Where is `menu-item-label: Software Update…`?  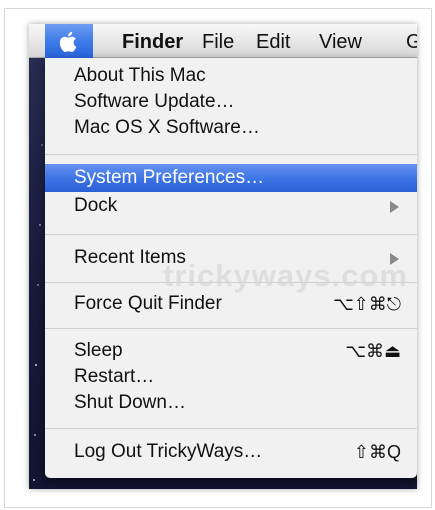 menu-item-label: Software Update… is located at coordinates (154, 101).